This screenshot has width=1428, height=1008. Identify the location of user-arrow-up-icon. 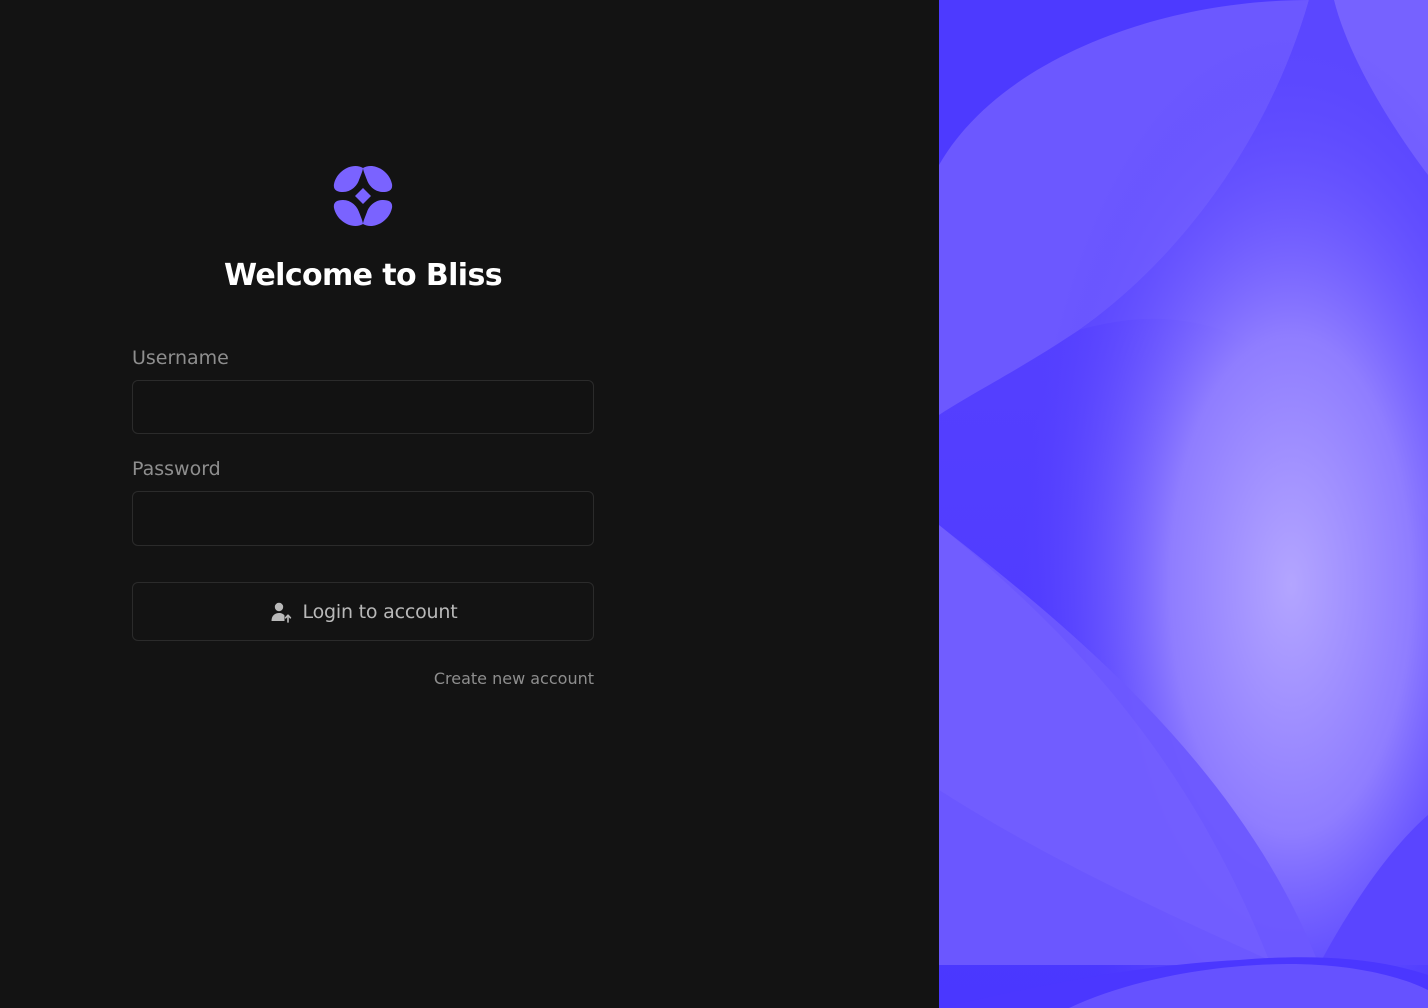
(281, 612).